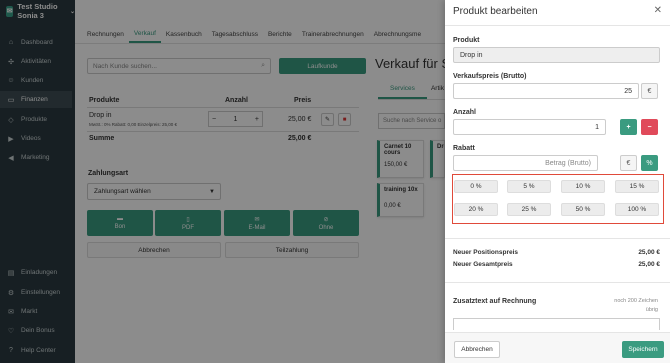 The image size is (670, 363). What do you see at coordinates (649, 163) in the screenshot?
I see `discount-percent-toggle: %` at bounding box center [649, 163].